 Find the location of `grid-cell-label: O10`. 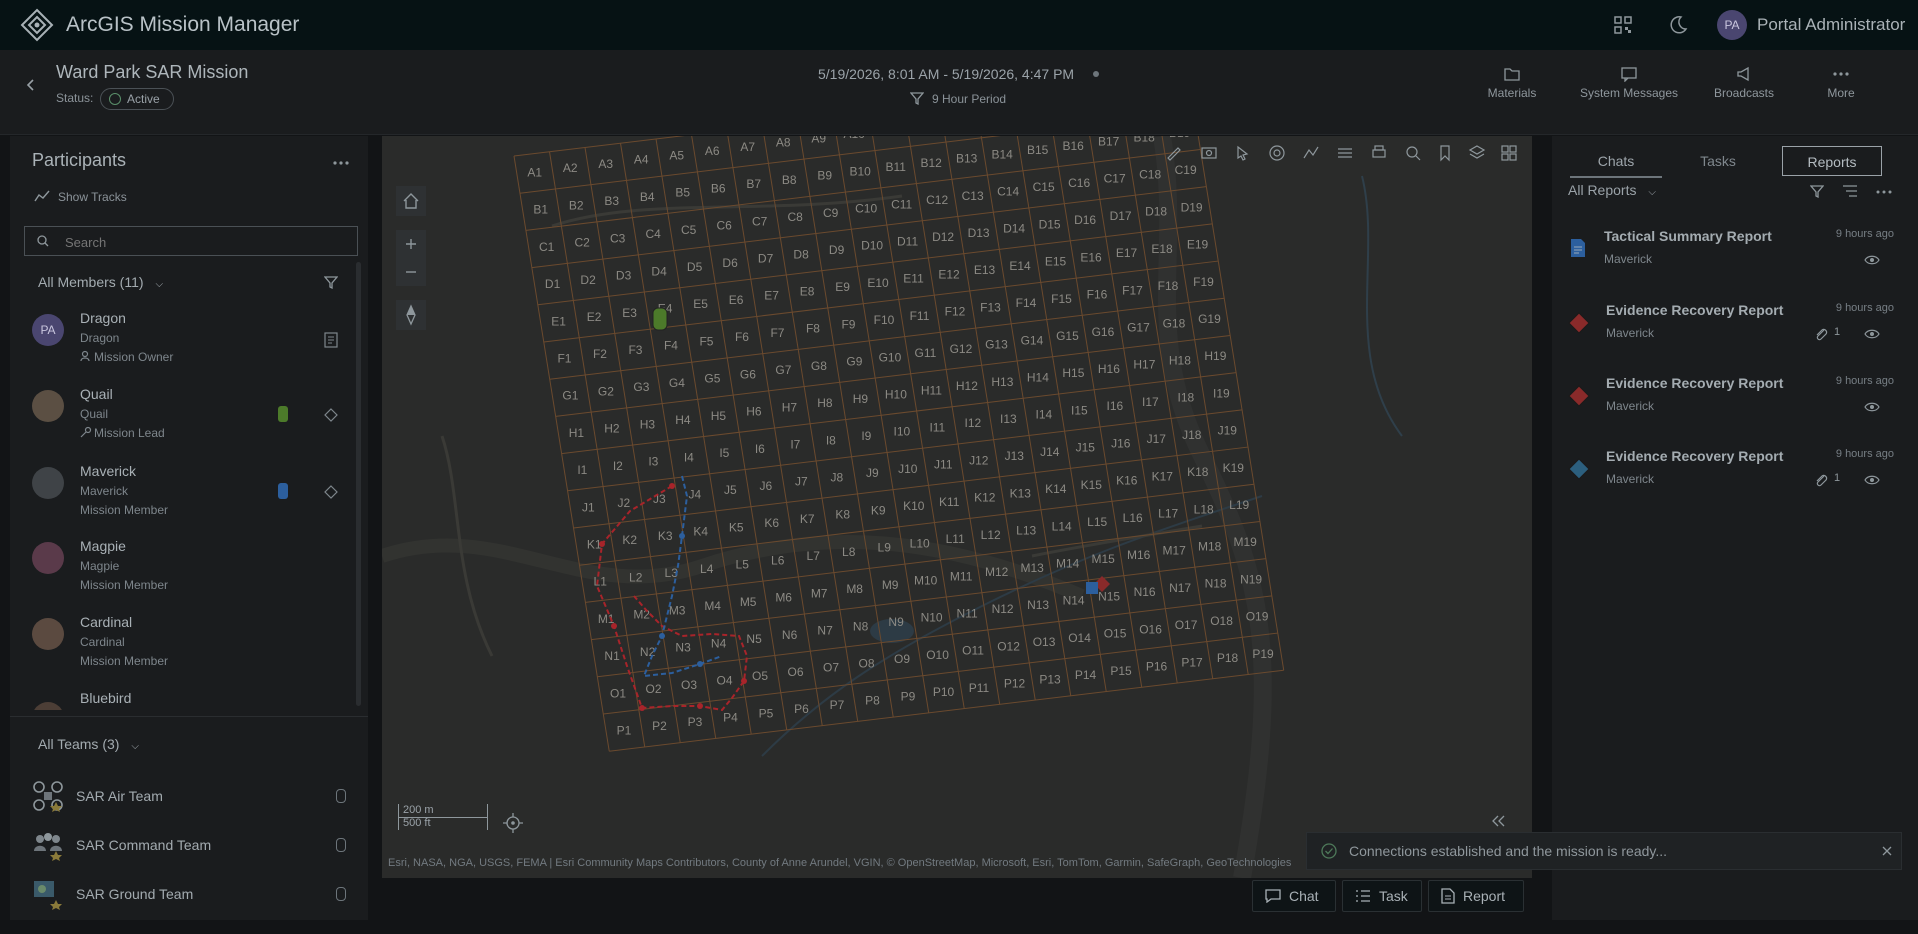

grid-cell-label: O10 is located at coordinates (937, 655).